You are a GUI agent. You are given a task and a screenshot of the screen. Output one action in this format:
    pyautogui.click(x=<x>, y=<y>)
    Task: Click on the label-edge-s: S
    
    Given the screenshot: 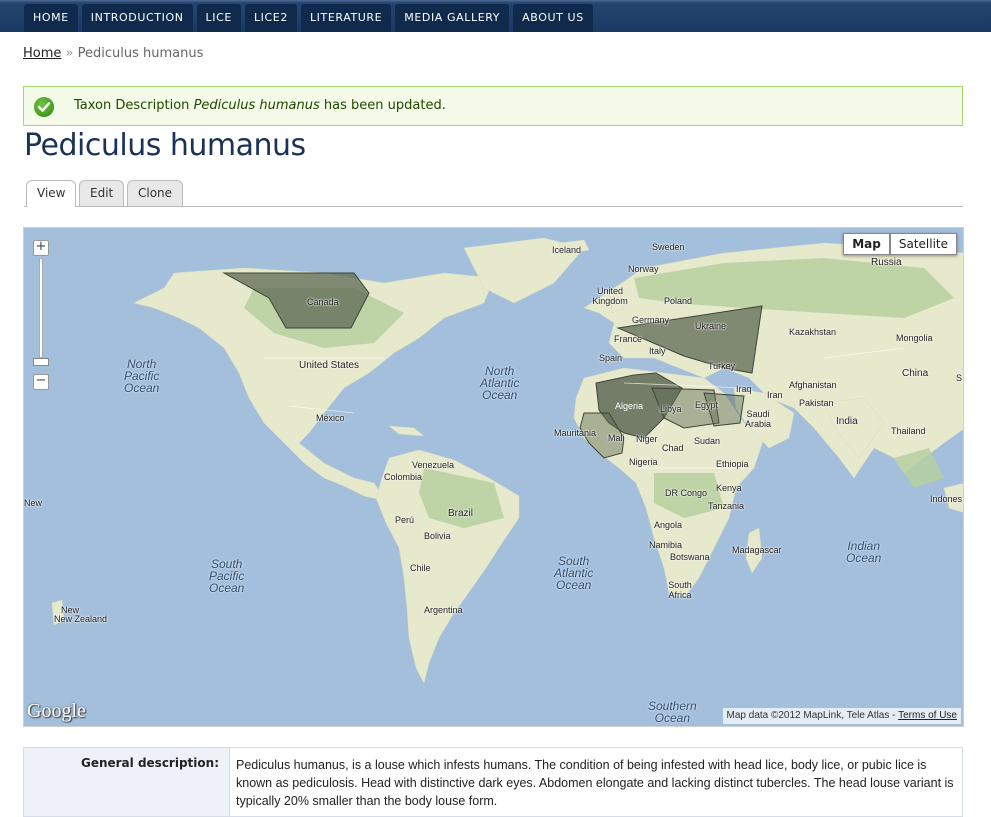 What is the action you would take?
    pyautogui.click(x=959, y=378)
    